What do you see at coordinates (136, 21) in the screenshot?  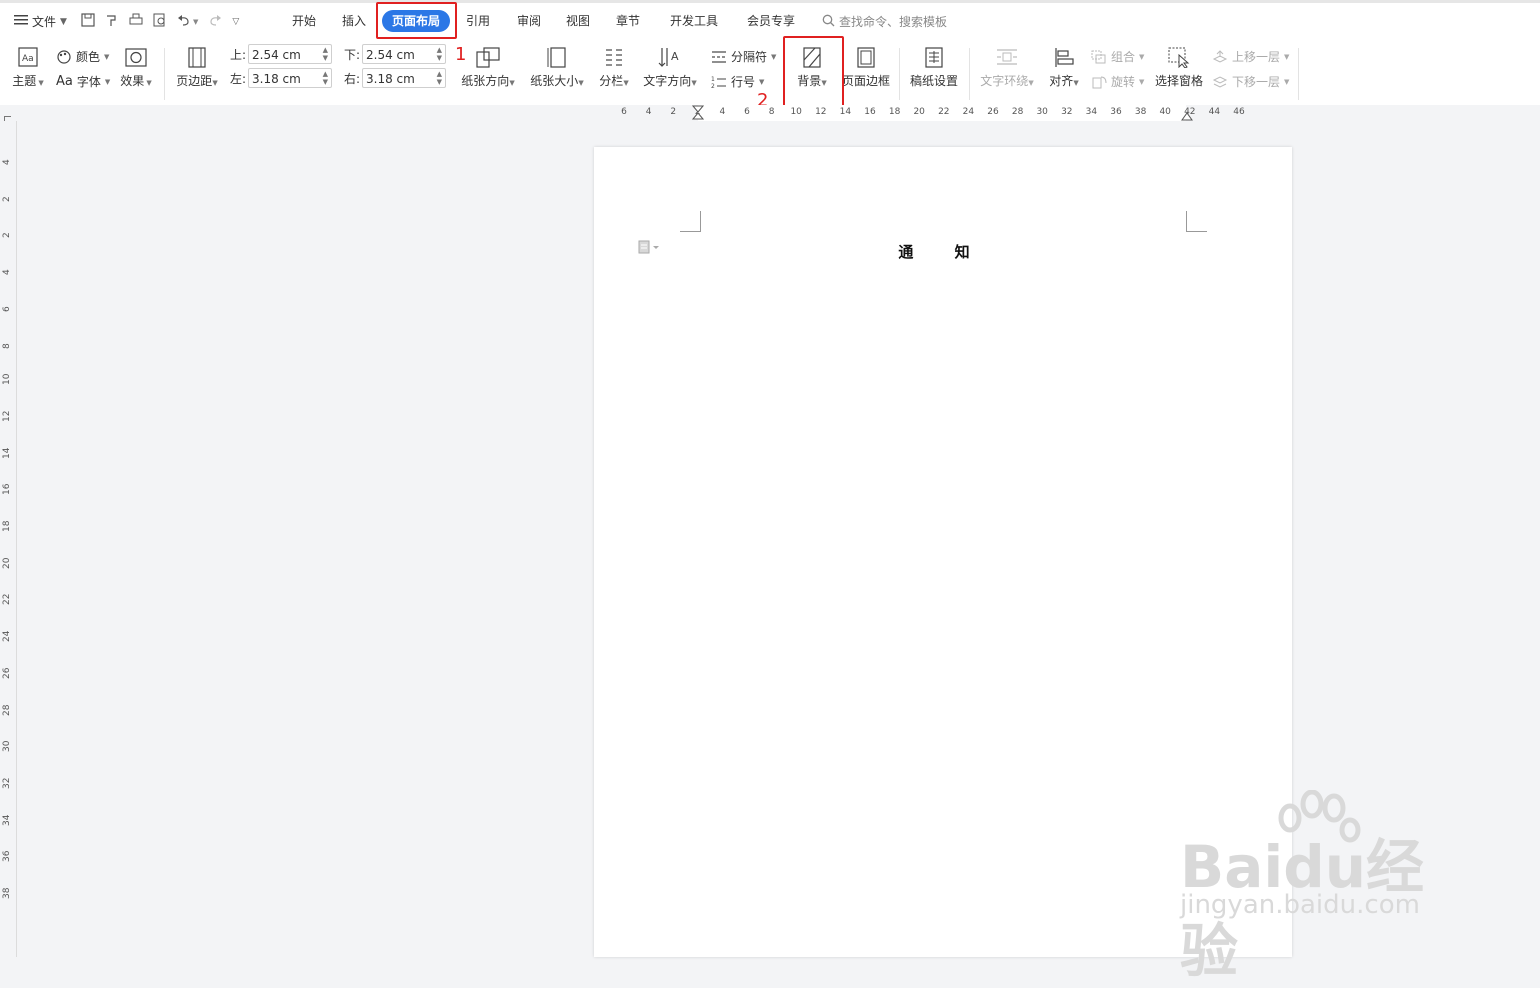 I see `print-icon` at bounding box center [136, 21].